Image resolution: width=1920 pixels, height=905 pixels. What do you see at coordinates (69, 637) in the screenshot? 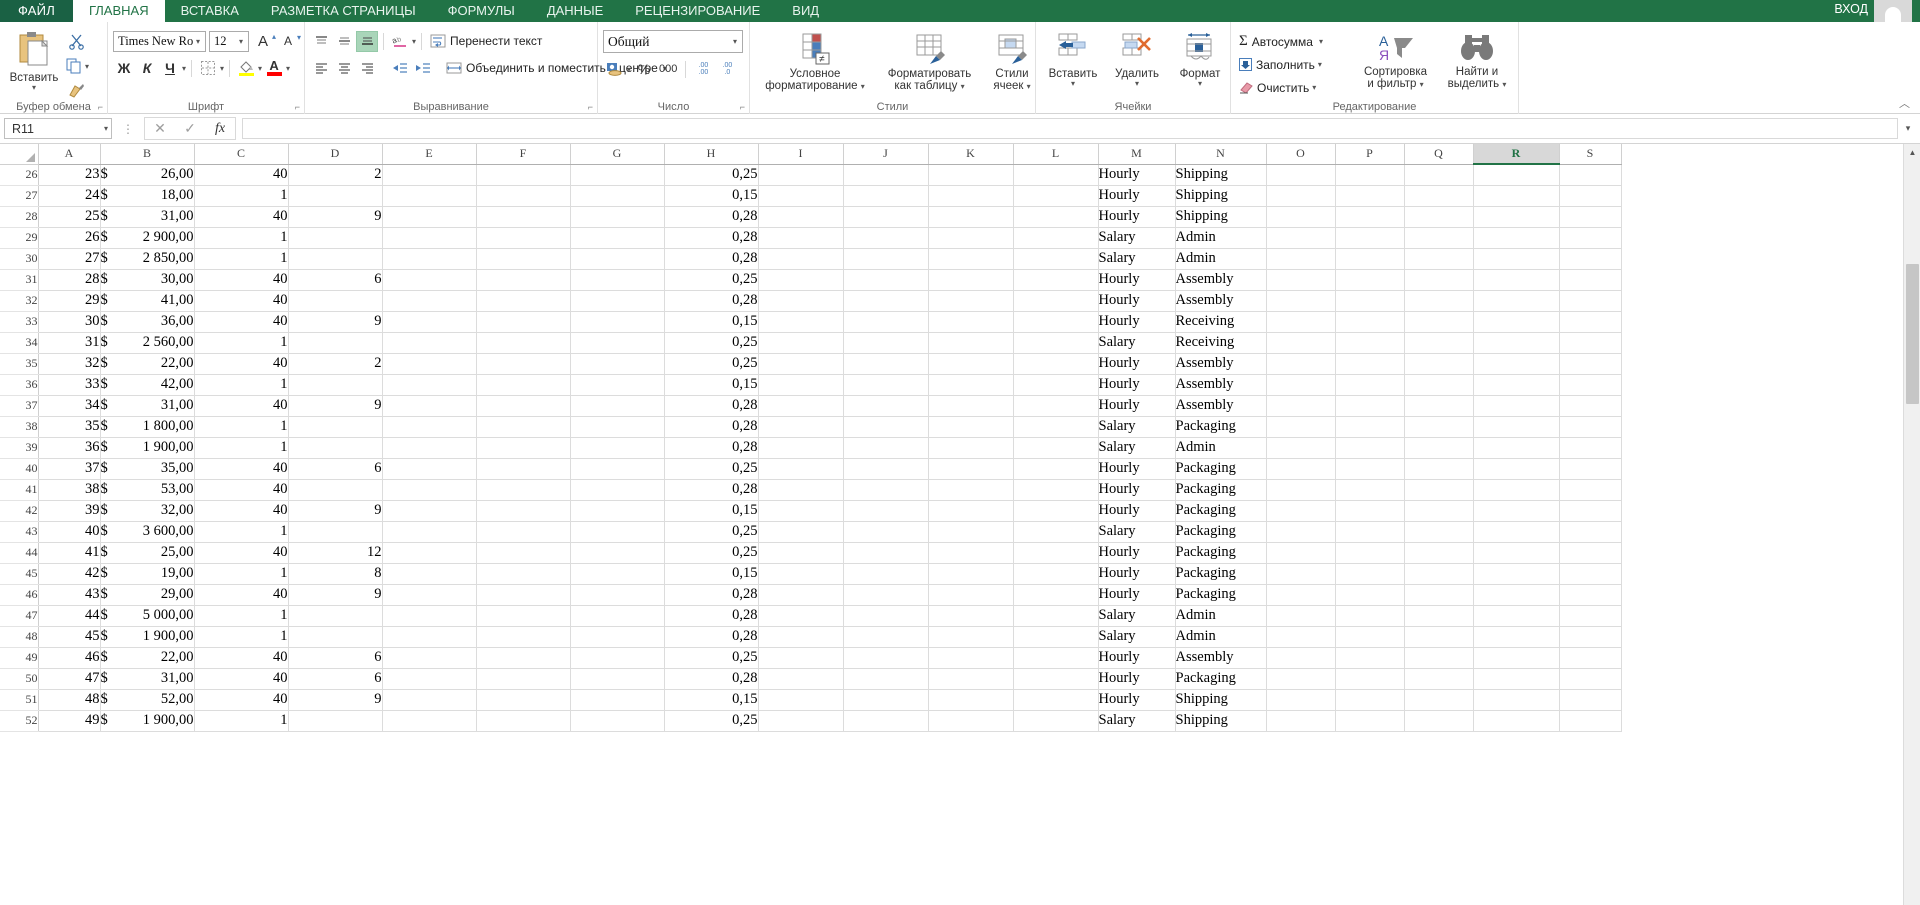
I see `cell-A48: 45` at bounding box center [69, 637].